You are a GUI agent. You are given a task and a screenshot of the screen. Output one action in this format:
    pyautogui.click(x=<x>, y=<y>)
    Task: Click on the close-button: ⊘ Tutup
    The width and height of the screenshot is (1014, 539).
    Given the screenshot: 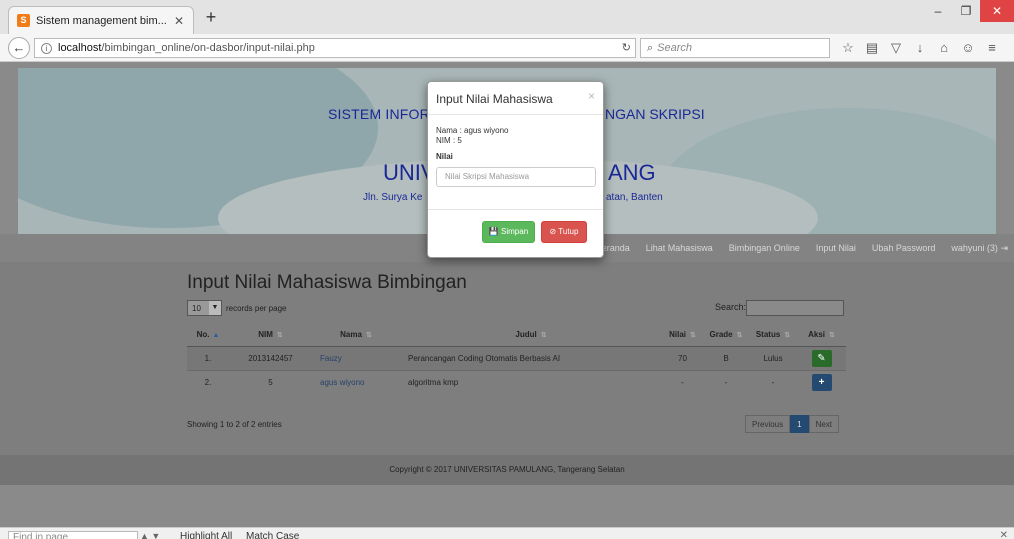 What is the action you would take?
    pyautogui.click(x=564, y=232)
    